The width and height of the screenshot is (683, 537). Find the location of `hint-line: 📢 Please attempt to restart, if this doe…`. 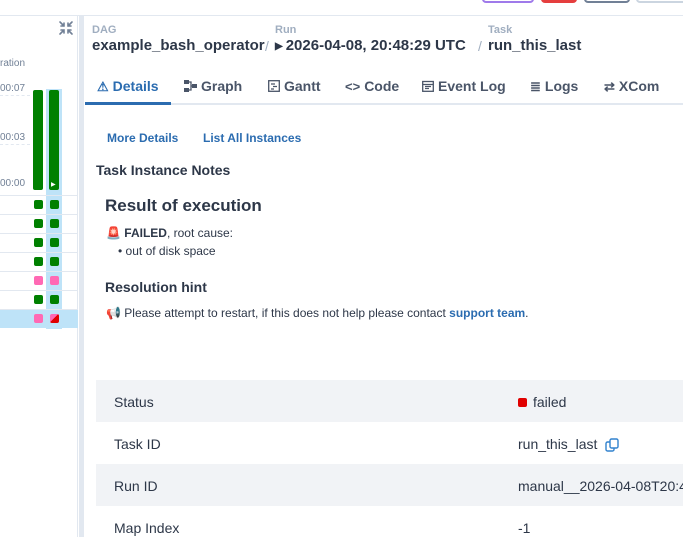

hint-line: 📢 Please attempt to restart, if this doe… is located at coordinates (317, 313).